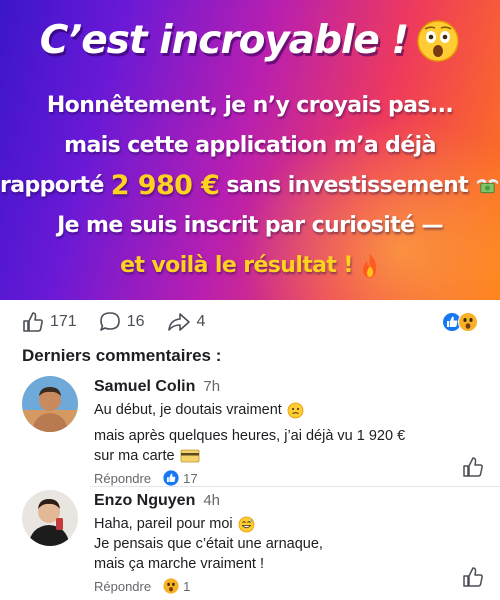  What do you see at coordinates (224, 40) in the screenshot?
I see `banner-title-text: C’est incroyable !` at bounding box center [224, 40].